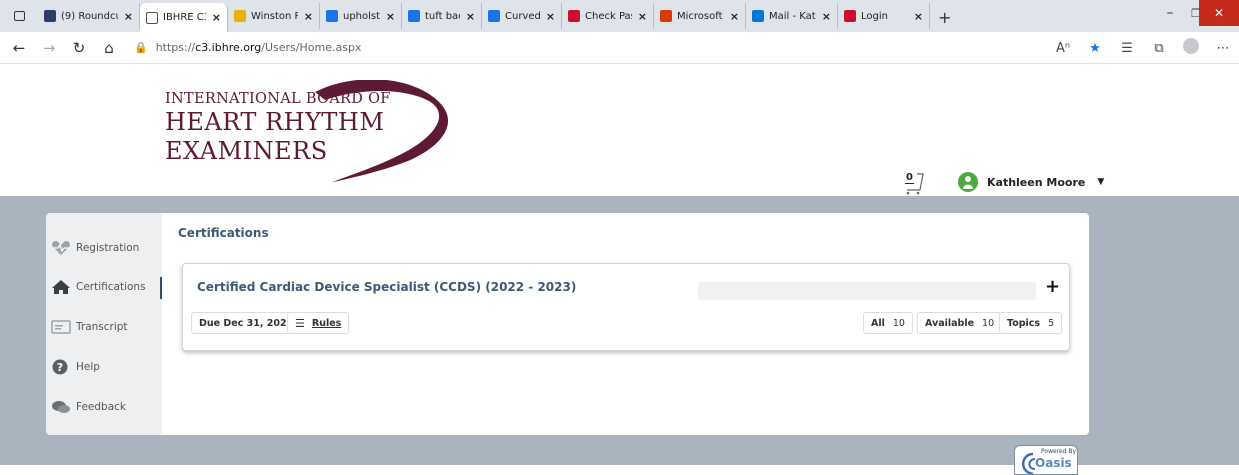 The width and height of the screenshot is (1239, 475). I want to click on shopping-cart-button: 0, so click(918, 183).